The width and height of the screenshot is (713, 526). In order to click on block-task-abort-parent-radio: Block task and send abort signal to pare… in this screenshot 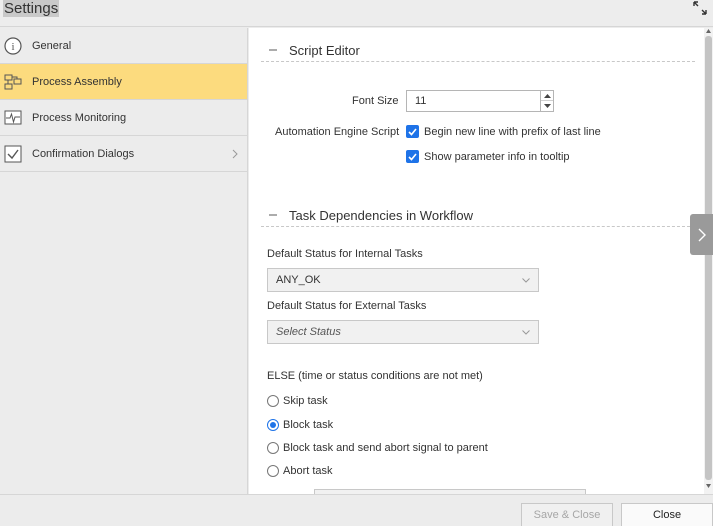, I will do `click(377, 448)`.